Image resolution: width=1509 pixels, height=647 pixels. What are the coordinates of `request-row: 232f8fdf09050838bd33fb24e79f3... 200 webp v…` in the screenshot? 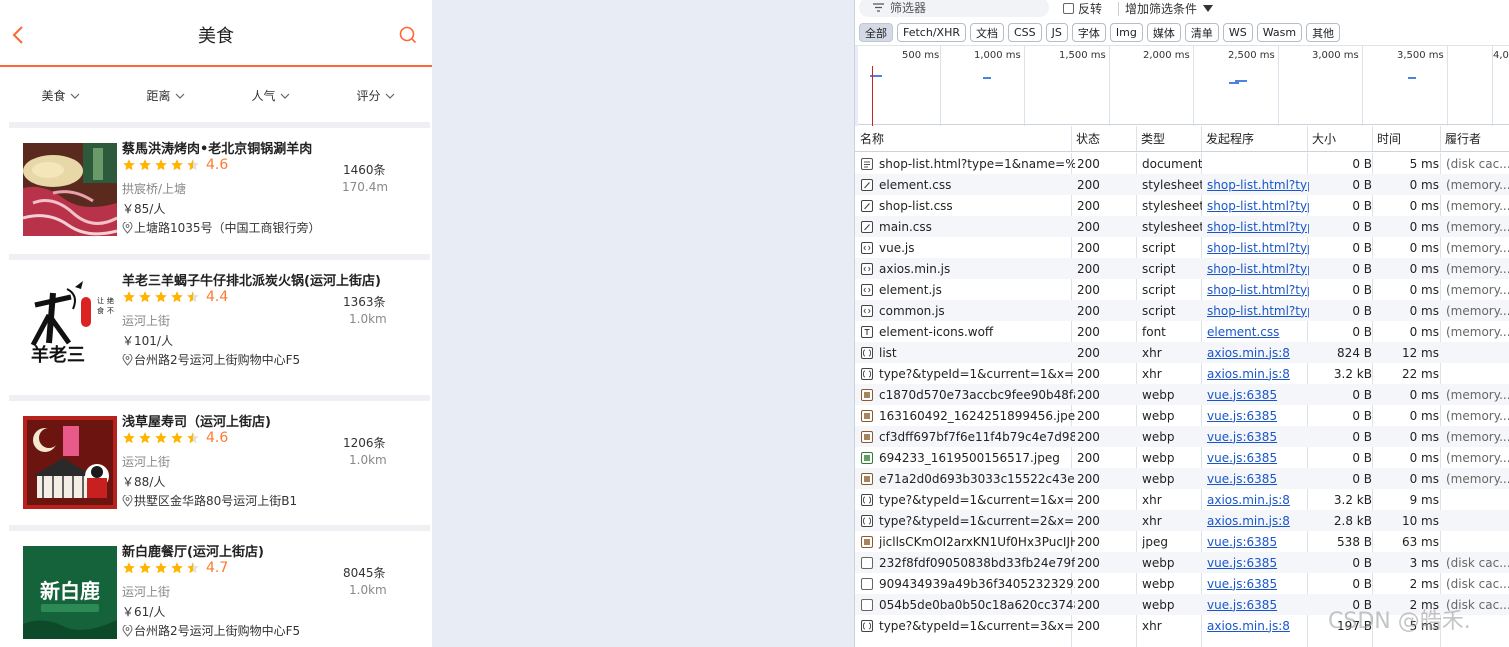 It's located at (1182, 562).